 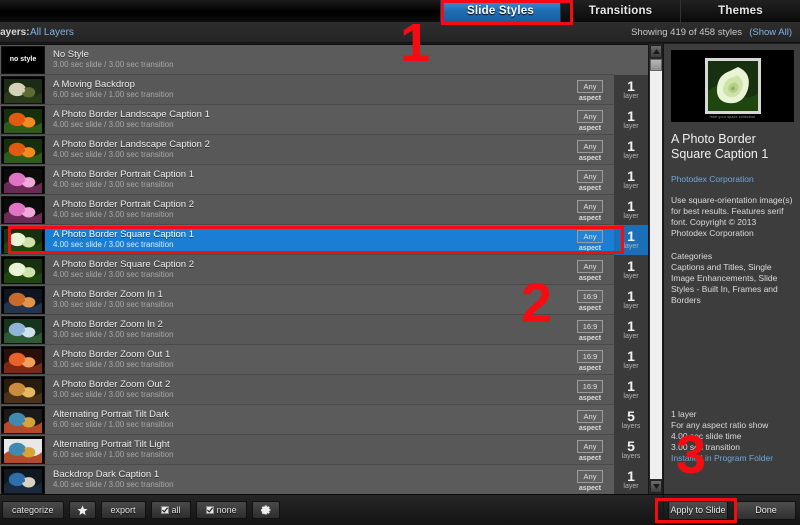 I want to click on sunset-image, so click(x=23, y=360).